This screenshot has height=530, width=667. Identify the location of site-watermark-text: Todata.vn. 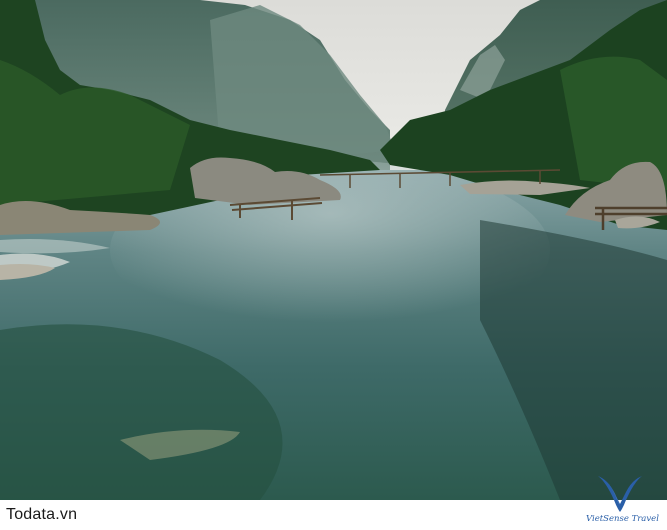
(42, 514).